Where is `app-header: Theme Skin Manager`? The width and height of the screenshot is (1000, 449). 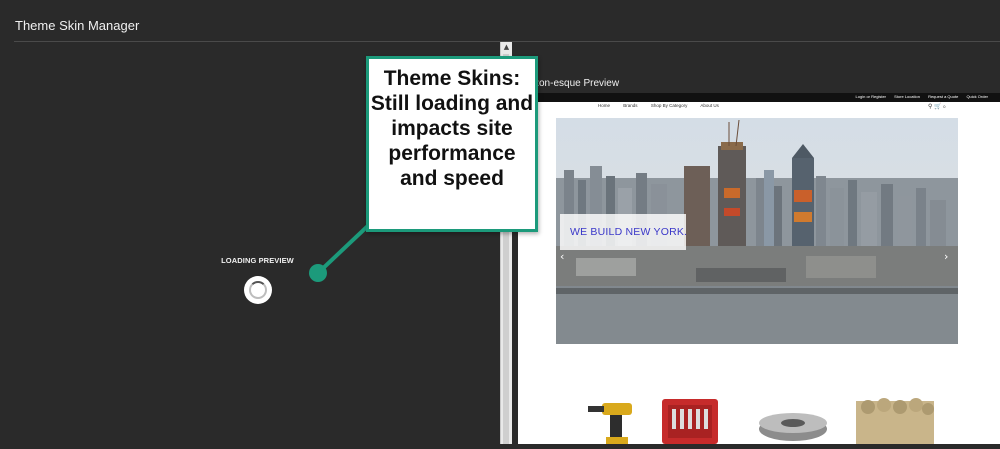
app-header: Theme Skin Manager is located at coordinates (500, 21).